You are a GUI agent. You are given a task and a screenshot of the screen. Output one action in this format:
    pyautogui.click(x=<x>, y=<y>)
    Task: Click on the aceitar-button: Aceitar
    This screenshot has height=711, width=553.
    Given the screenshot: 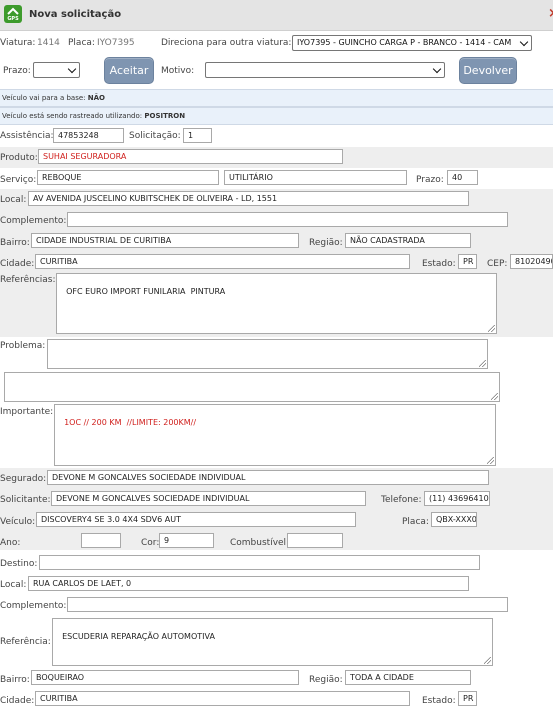 What is the action you would take?
    pyautogui.click(x=129, y=70)
    